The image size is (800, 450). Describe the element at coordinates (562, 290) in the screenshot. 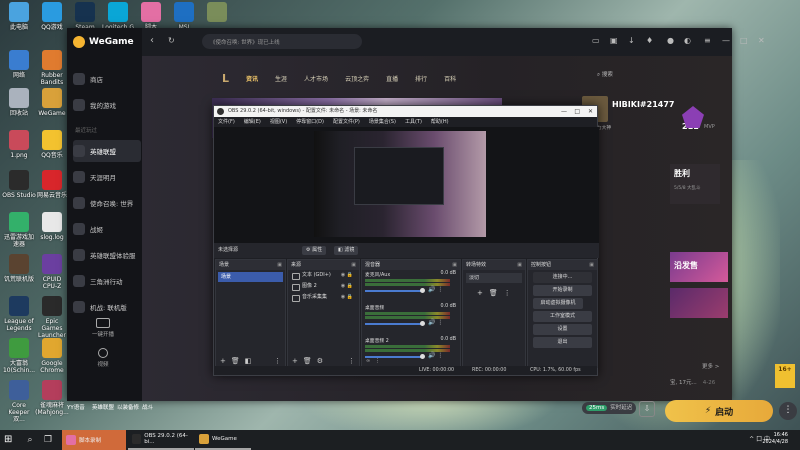

I see `record-button: 开始录制` at that location.